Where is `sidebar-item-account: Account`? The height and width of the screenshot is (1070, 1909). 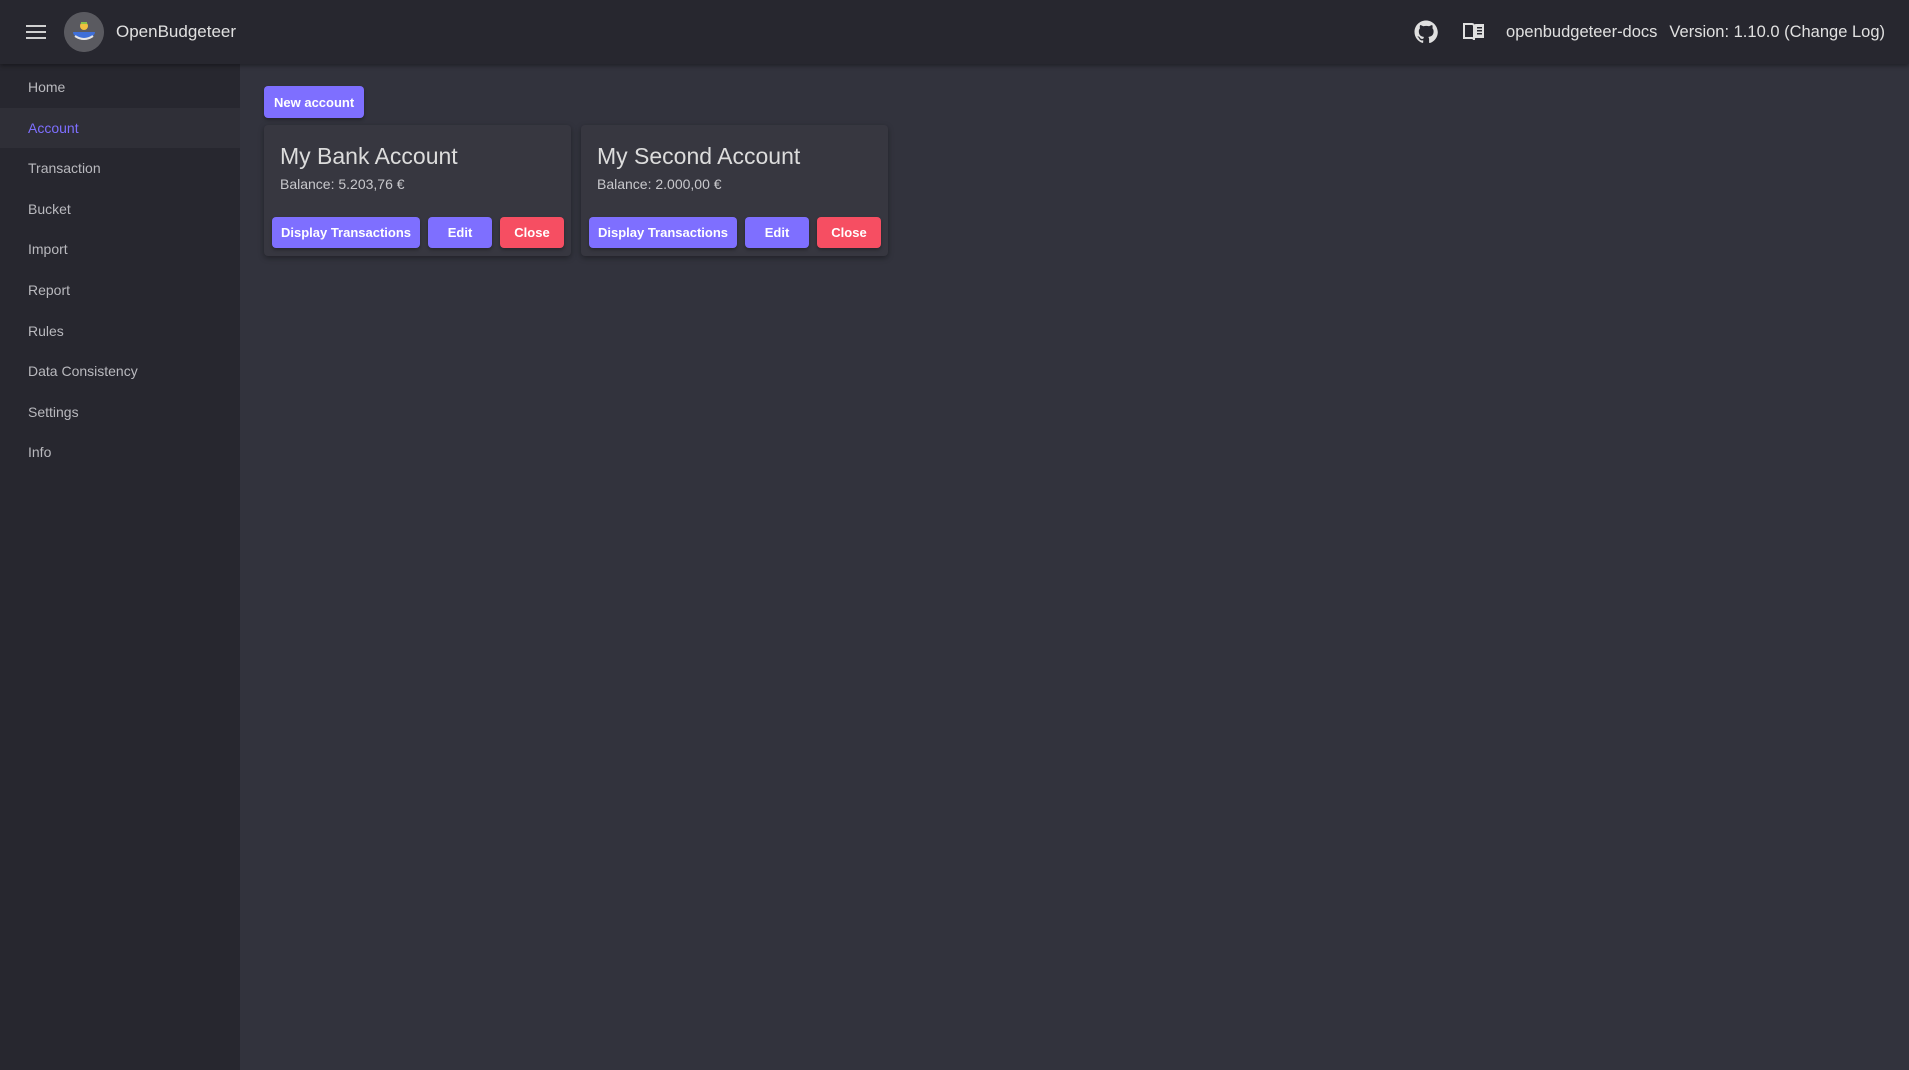 sidebar-item-account: Account is located at coordinates (120, 128).